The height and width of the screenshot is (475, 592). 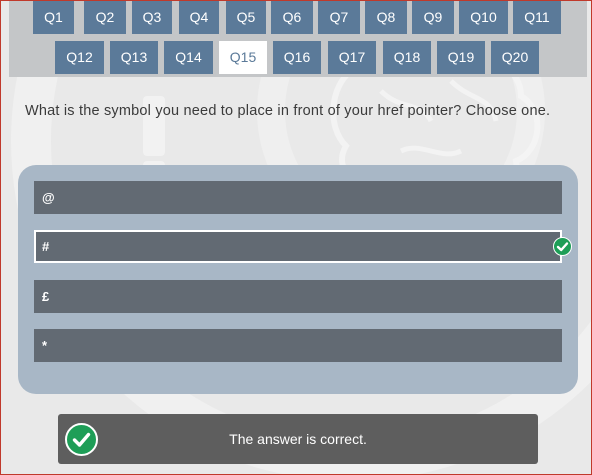 I want to click on question-button-q10: Q10, so click(x=483, y=17).